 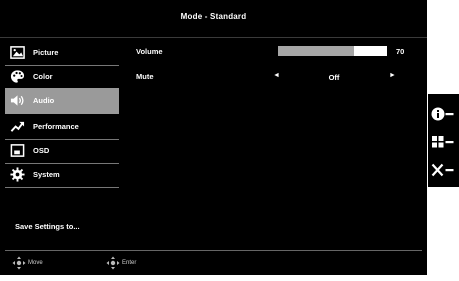 What do you see at coordinates (17, 101) in the screenshot?
I see `speaker-icon` at bounding box center [17, 101].